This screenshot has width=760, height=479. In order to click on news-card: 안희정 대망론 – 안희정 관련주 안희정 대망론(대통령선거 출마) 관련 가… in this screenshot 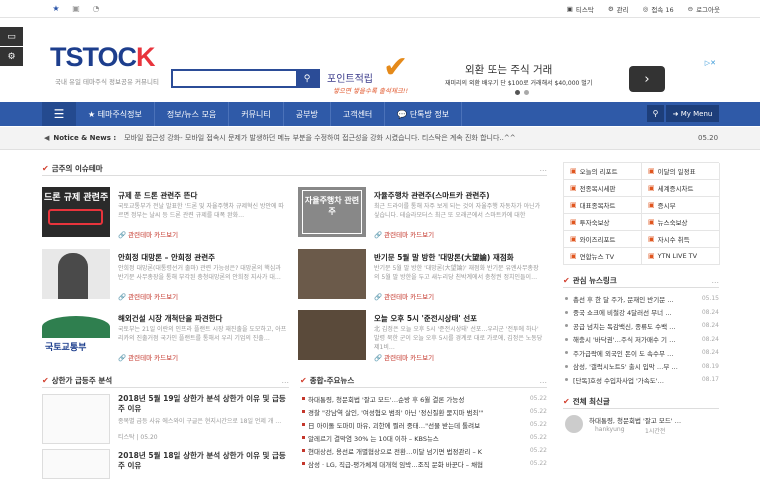, I will do `click(164, 278)`.